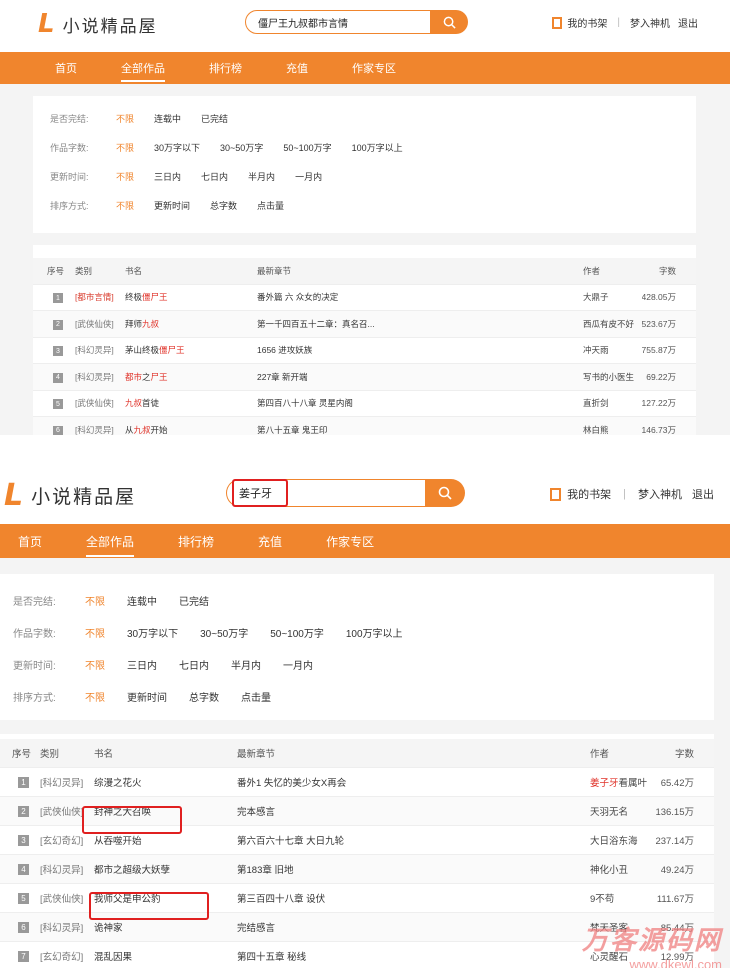  What do you see at coordinates (614, 840) in the screenshot?
I see `author-link: 大日浴东海` at bounding box center [614, 840].